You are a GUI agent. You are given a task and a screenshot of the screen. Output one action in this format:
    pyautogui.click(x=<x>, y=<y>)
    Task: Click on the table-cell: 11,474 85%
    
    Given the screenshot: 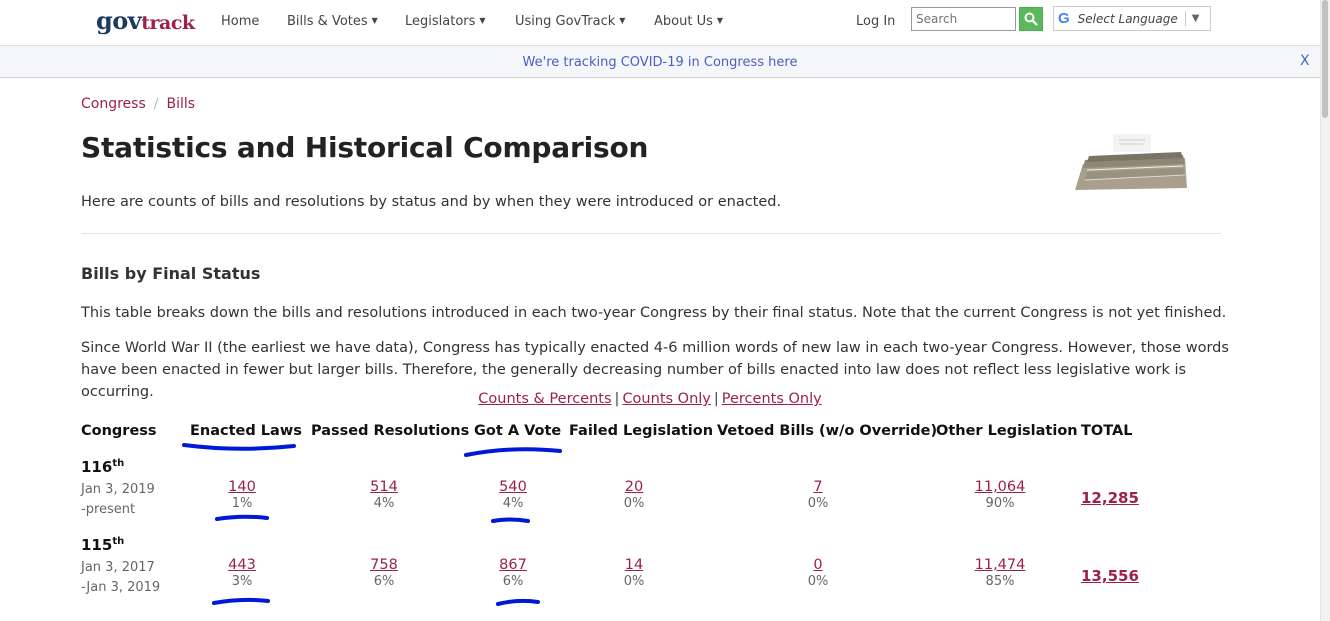 What is the action you would take?
    pyautogui.click(x=1000, y=573)
    